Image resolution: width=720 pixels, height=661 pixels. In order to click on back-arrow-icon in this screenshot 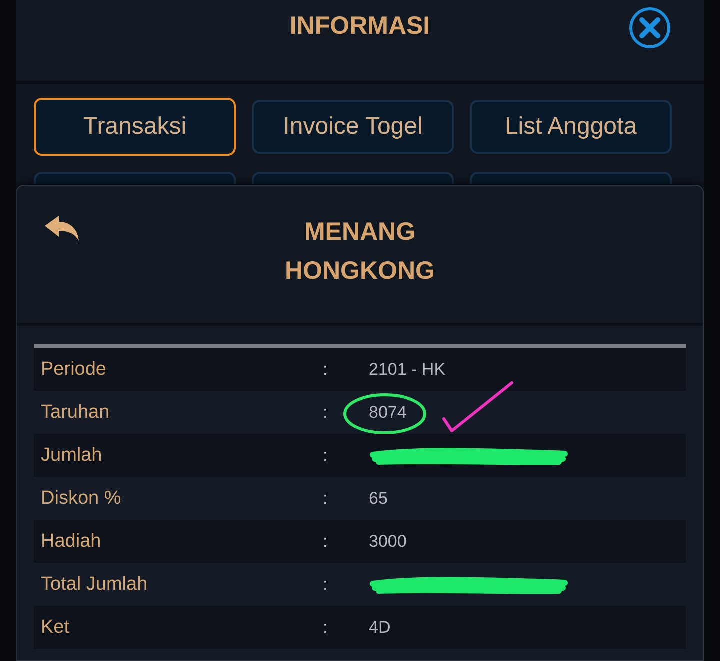, I will do `click(62, 228)`.